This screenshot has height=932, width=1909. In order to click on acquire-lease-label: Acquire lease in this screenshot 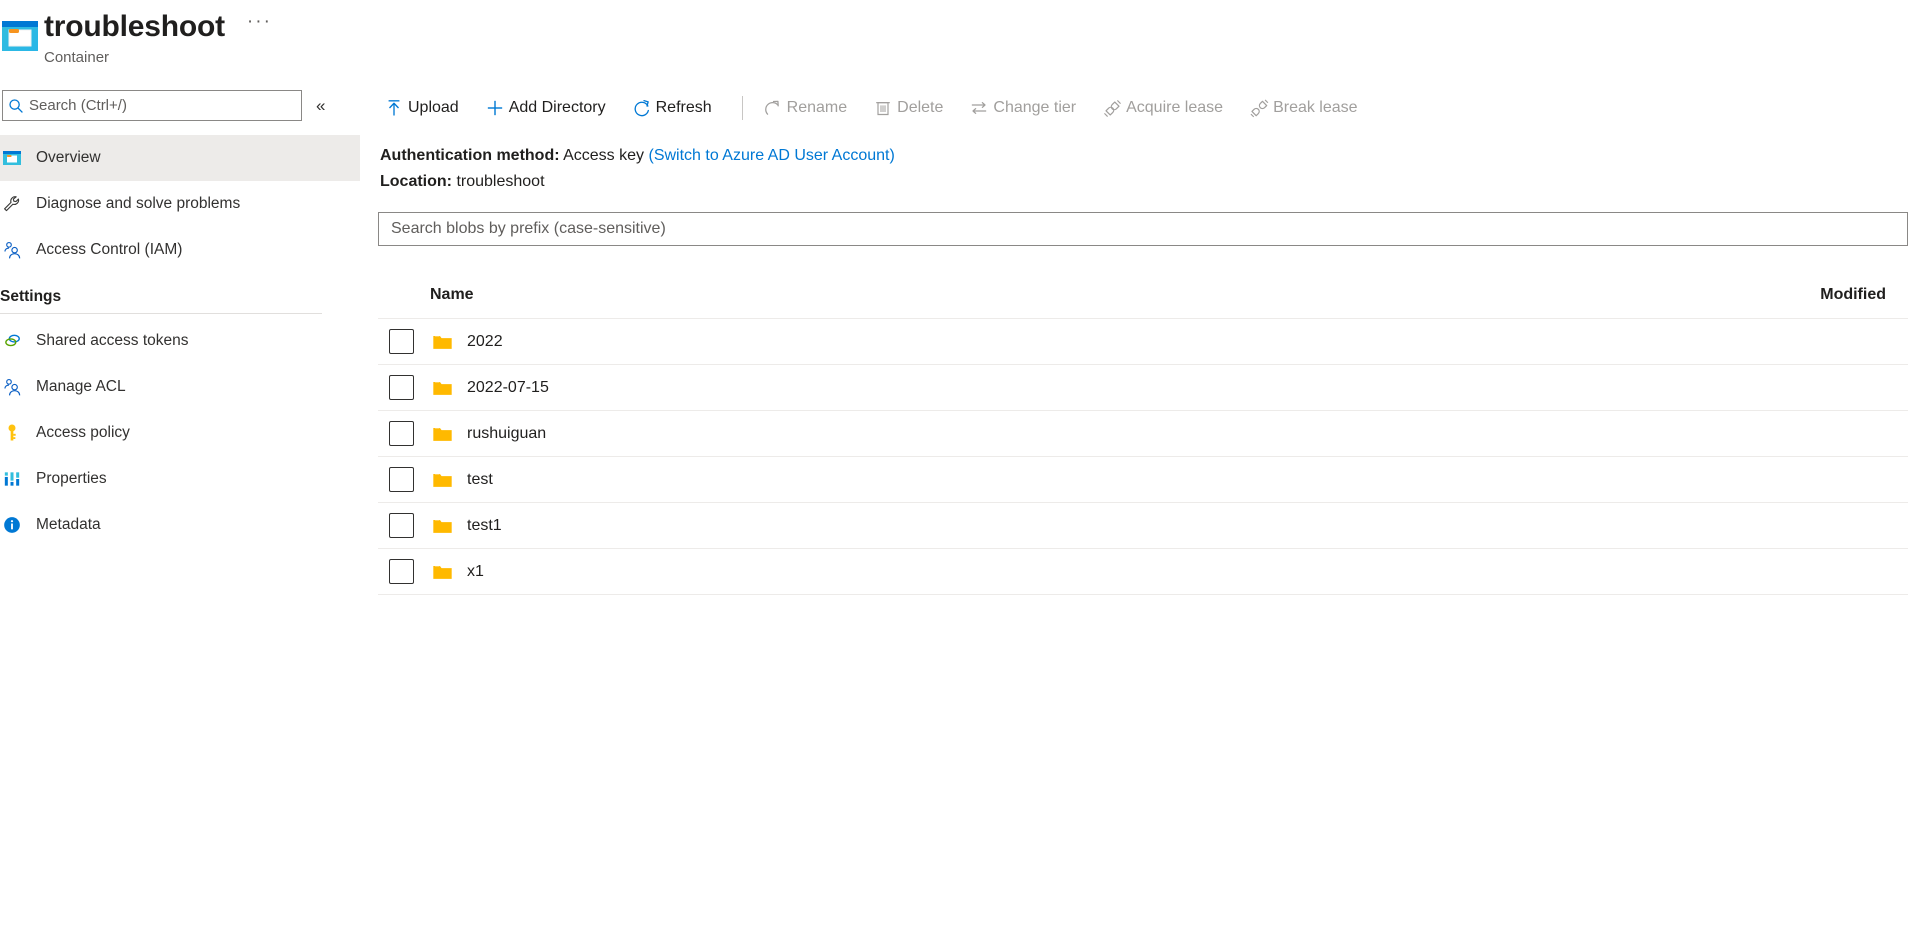, I will do `click(1175, 107)`.